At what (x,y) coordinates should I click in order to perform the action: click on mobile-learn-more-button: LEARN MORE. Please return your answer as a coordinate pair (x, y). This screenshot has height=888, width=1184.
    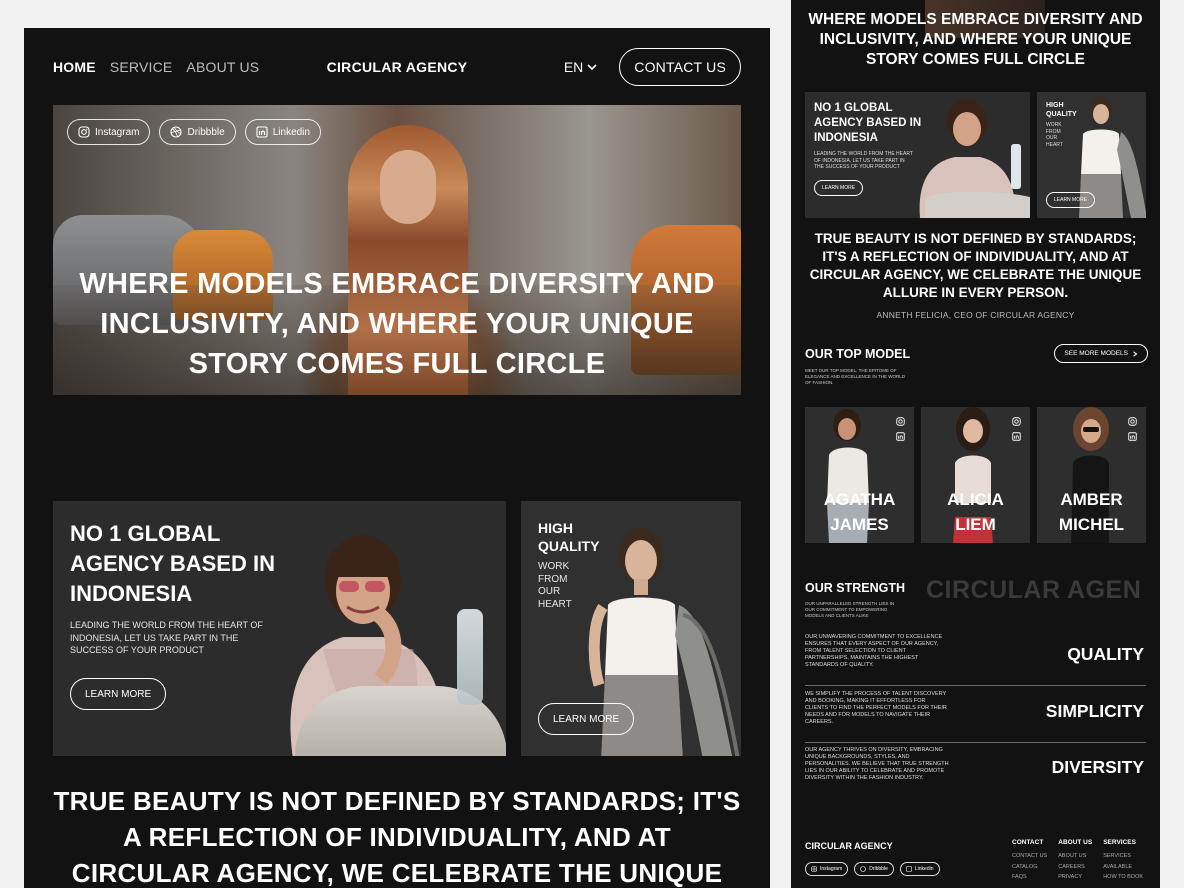
    Looking at the image, I should click on (839, 188).